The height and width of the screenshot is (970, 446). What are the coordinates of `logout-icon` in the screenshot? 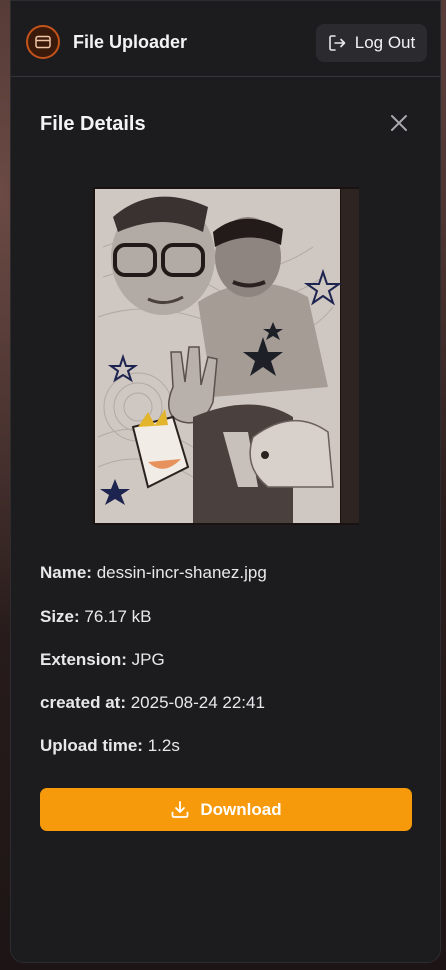 It's located at (337, 43).